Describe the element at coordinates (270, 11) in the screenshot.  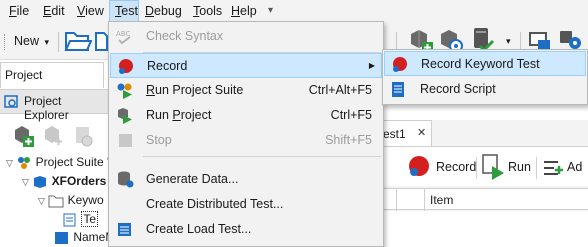
I see `menu-overflow-icon: ▾` at that location.